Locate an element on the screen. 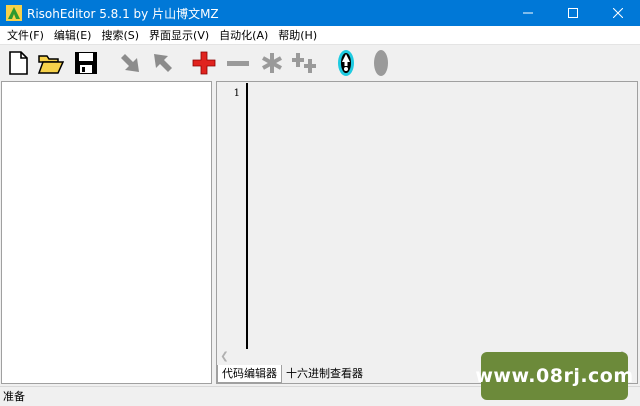 This screenshot has height=406, width=640. close-icon is located at coordinates (617, 13).